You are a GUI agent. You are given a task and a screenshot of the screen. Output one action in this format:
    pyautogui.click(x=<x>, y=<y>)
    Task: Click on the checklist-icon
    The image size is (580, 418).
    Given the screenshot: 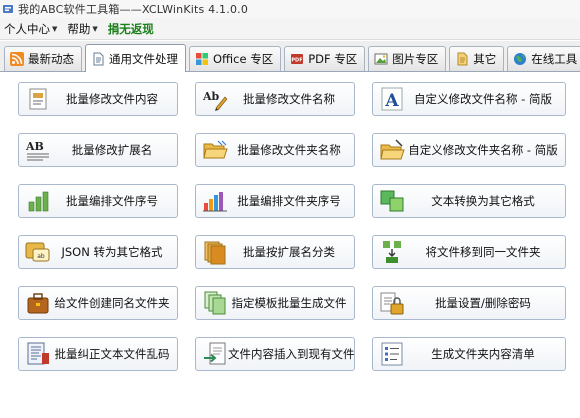 What is the action you would take?
    pyautogui.click(x=392, y=354)
    